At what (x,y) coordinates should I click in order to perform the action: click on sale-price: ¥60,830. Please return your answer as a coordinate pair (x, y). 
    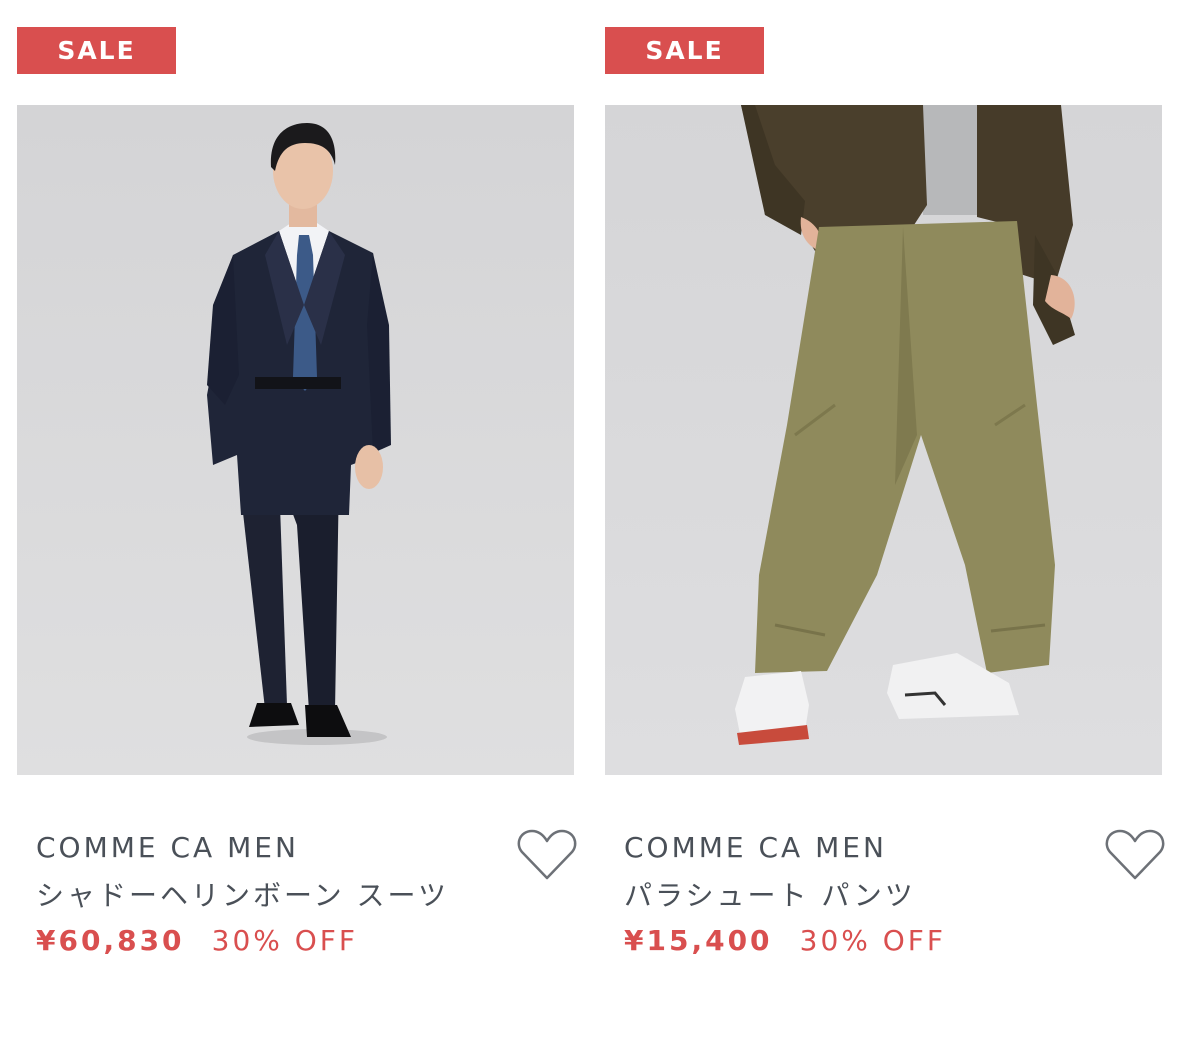
    Looking at the image, I should click on (110, 940).